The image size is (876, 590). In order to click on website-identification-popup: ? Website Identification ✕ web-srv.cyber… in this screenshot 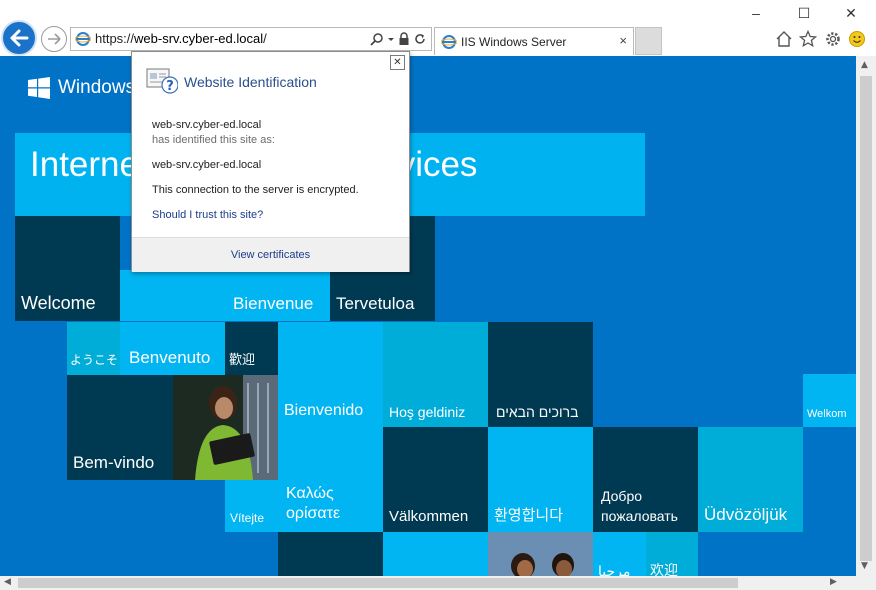, I will do `click(270, 161)`.